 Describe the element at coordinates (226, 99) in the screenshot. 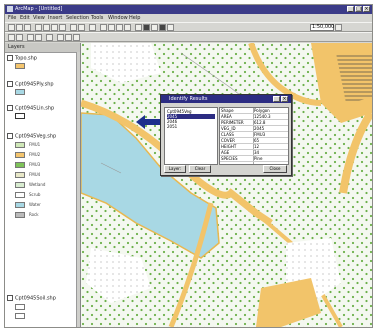

I see `dialog-title-bar: Identify Results ×` at that location.